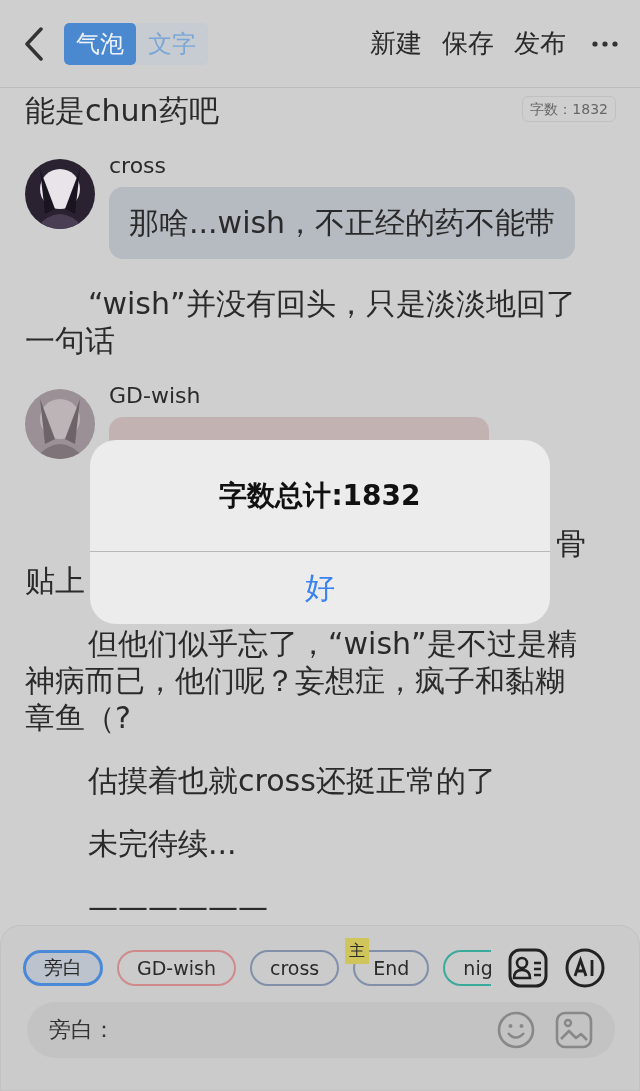 This screenshot has width=640, height=1091. I want to click on story-paragraph: ——————, so click(178, 906).